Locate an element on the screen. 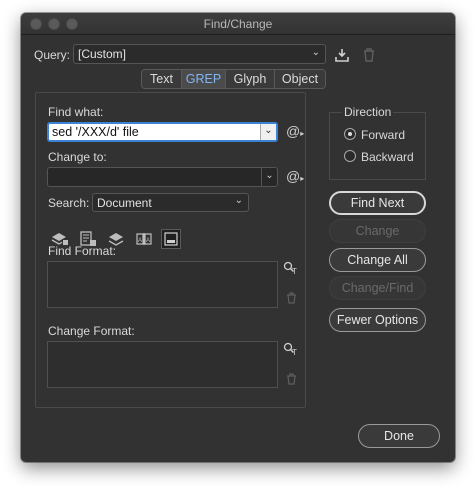 The image size is (474, 486). direction-group is located at coordinates (377, 146).